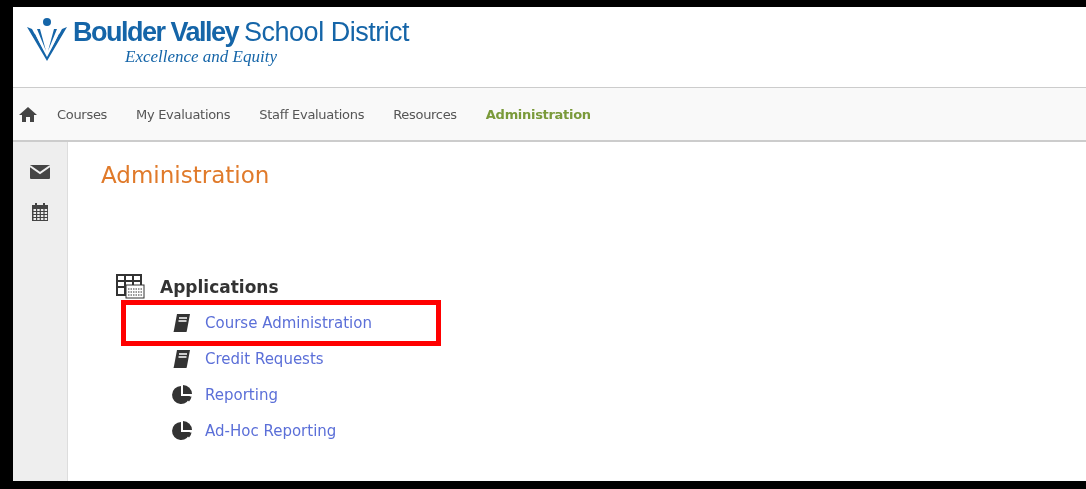 The height and width of the screenshot is (489, 1086). What do you see at coordinates (40, 212) in the screenshot?
I see `calendar-icon` at bounding box center [40, 212].